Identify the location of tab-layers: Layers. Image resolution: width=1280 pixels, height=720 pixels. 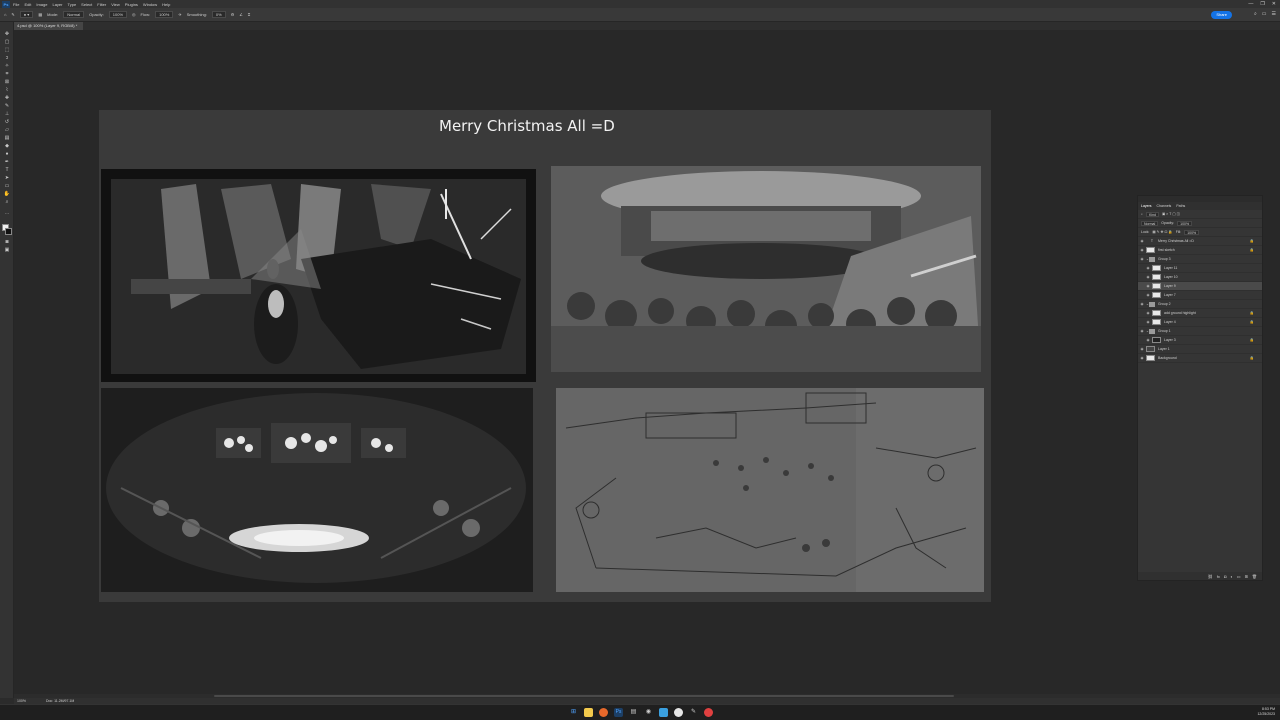
(1146, 206).